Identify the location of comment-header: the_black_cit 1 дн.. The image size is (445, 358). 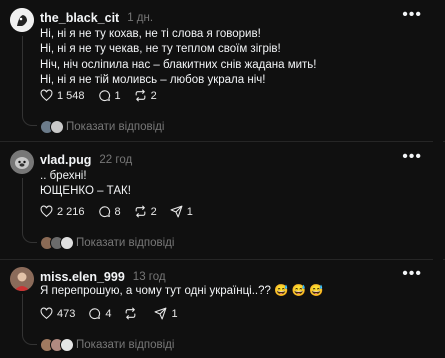
(96, 18).